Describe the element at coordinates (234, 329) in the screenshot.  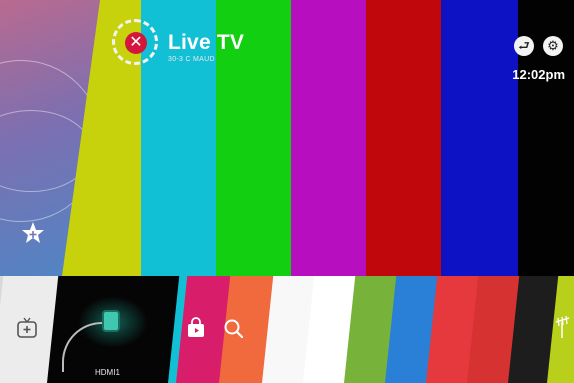
I see `search-icon` at that location.